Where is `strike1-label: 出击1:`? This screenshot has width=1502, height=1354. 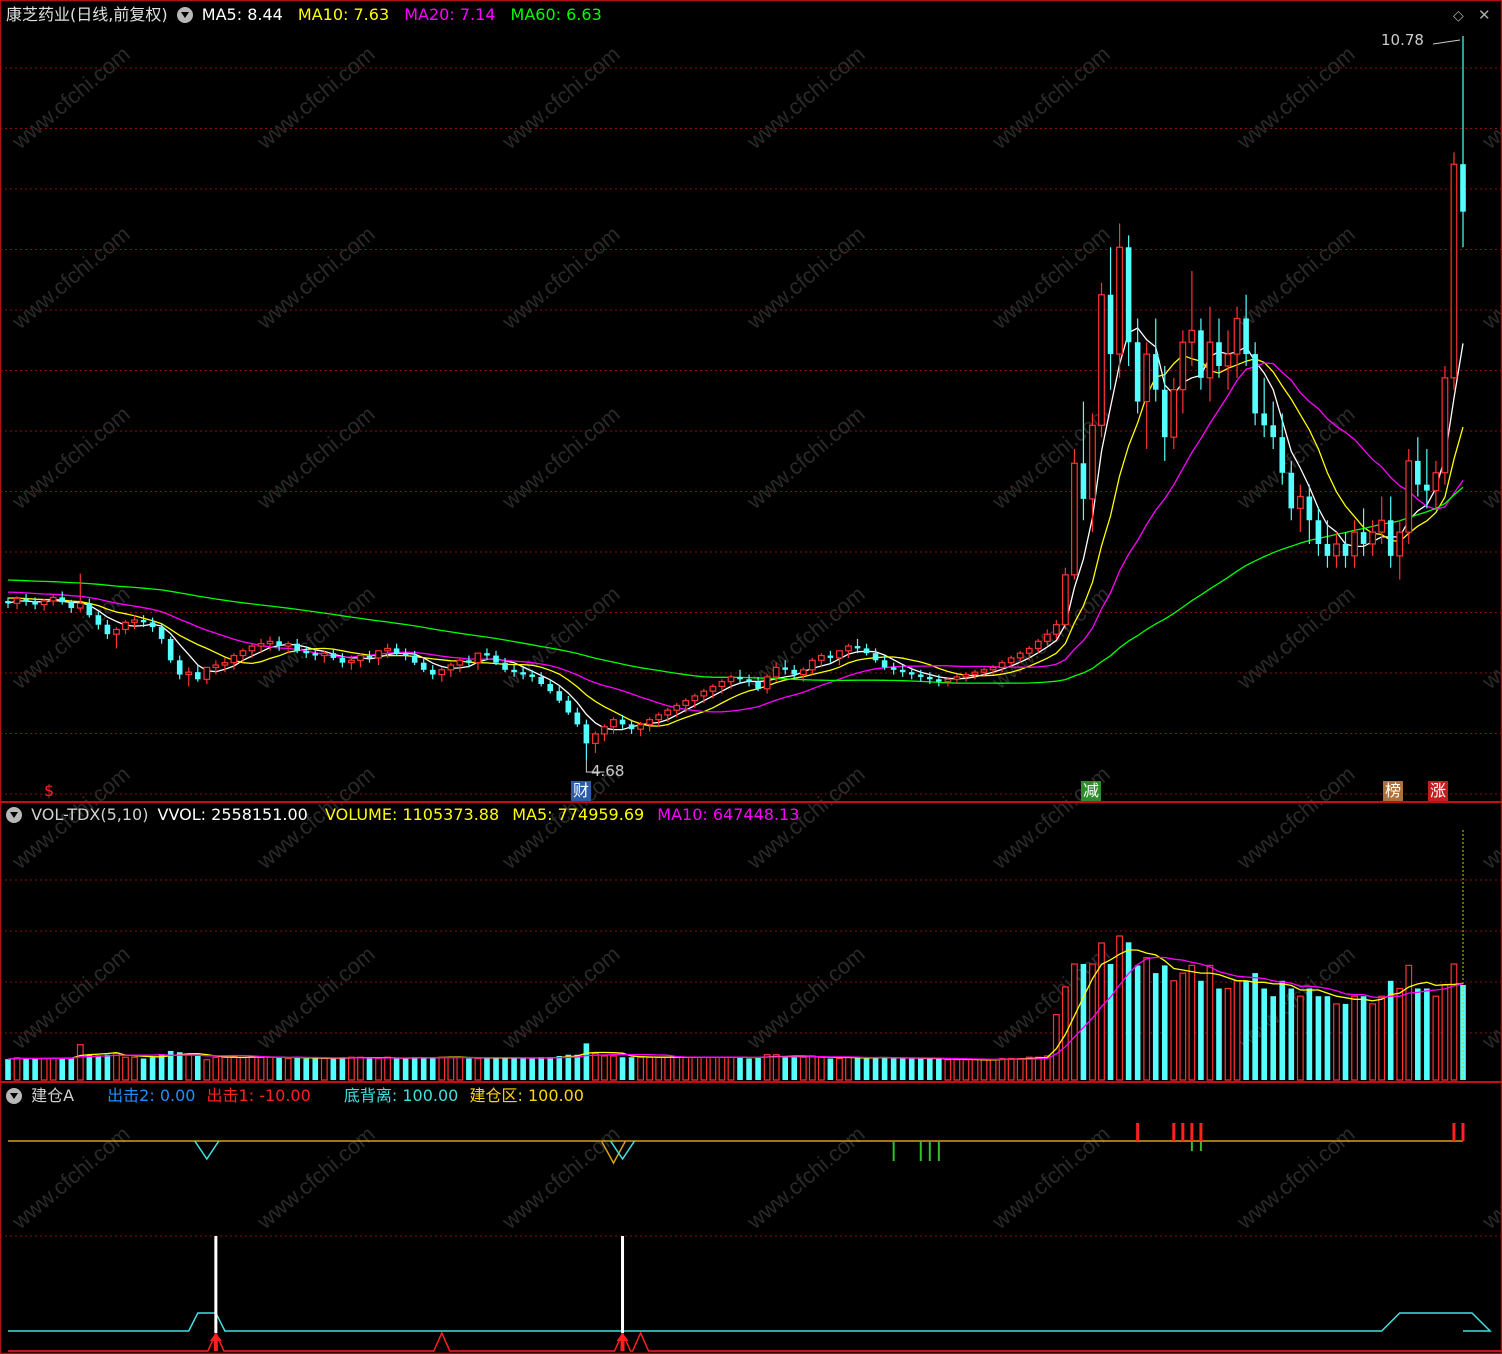
strike1-label: 出击1: is located at coordinates (230, 1095).